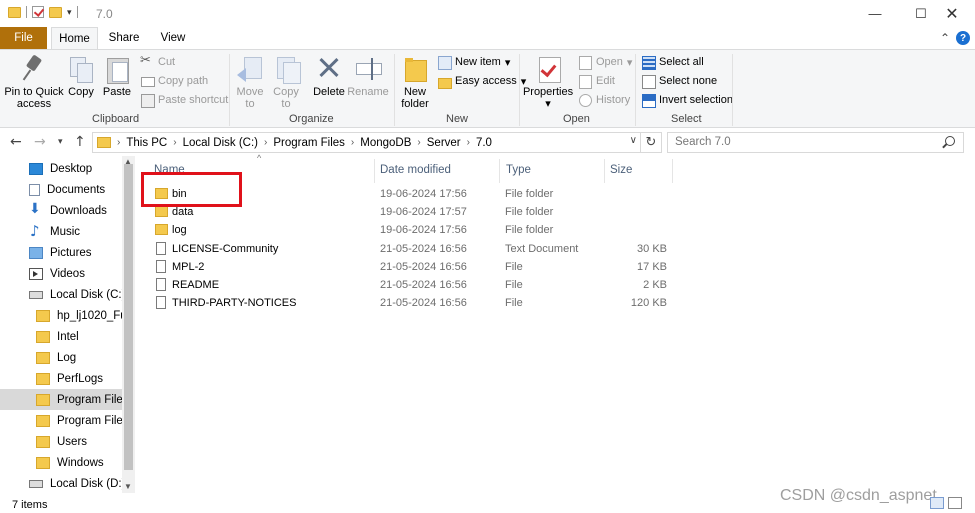  Describe the element at coordinates (309, 143) in the screenshot. I see `breadcrumb-program-files: Program Files` at that location.